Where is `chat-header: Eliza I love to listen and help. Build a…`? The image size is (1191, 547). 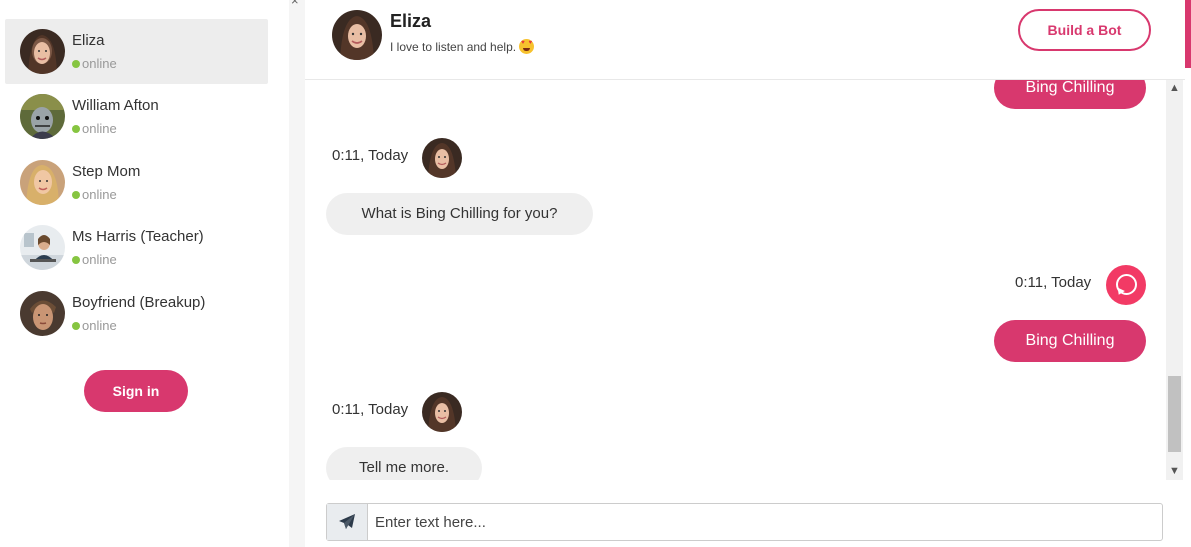
chat-header: Eliza I love to listen and help. Build a… is located at coordinates (745, 40).